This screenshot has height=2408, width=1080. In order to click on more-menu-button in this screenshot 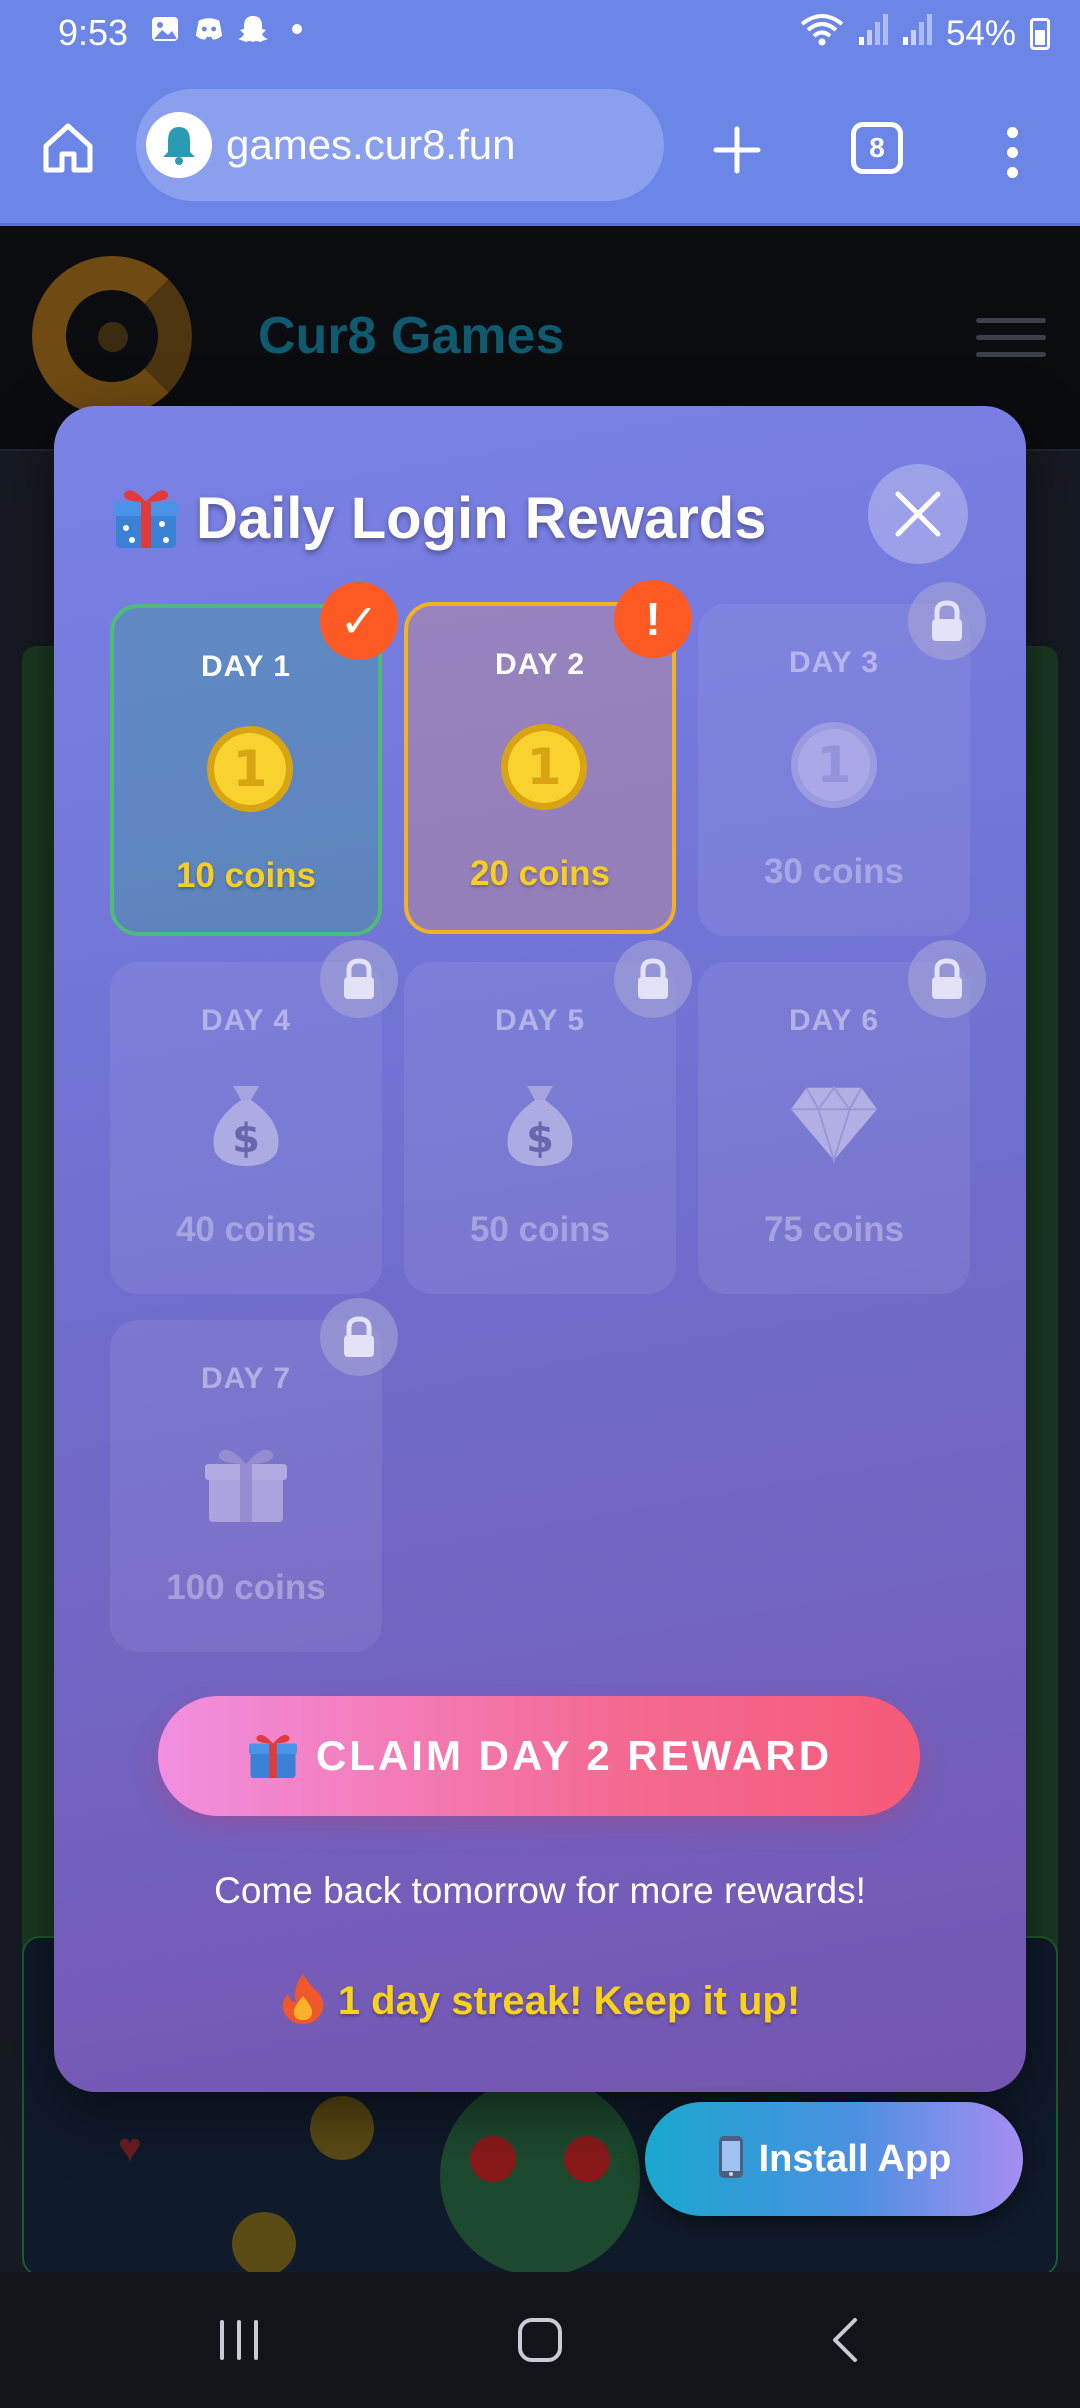, I will do `click(1012, 152)`.